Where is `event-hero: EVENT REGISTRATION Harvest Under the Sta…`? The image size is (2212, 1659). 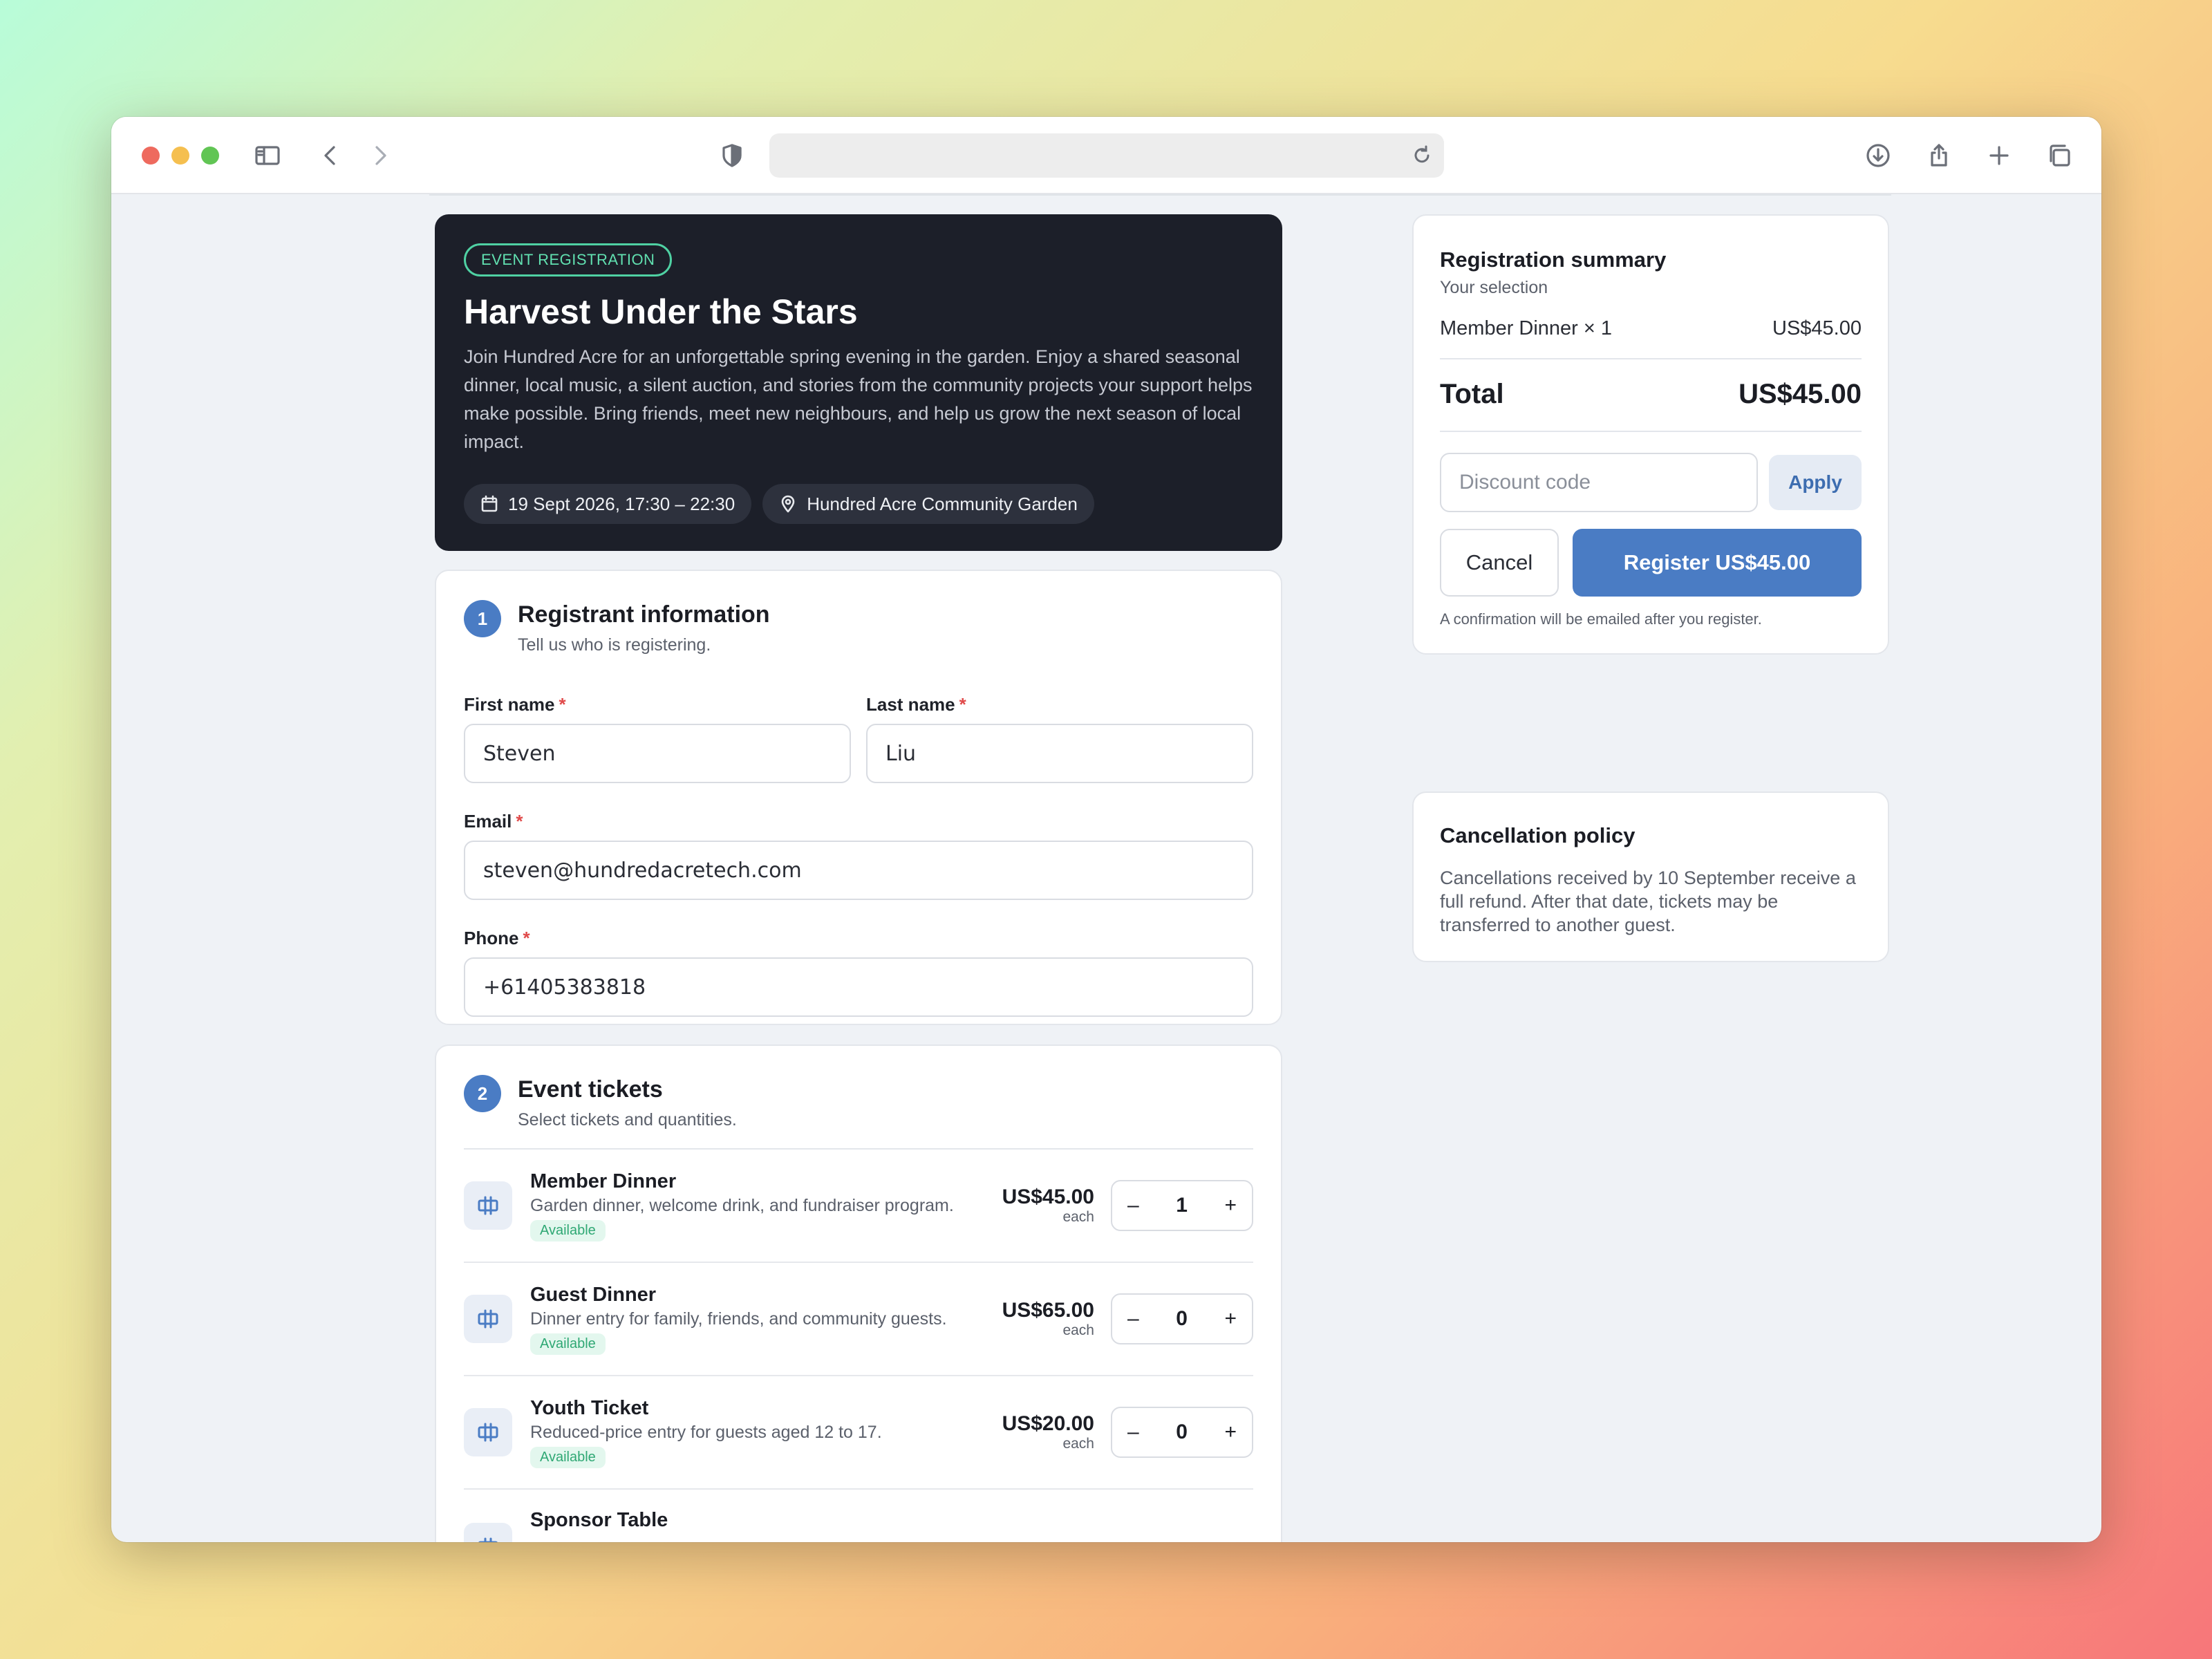
event-hero: EVENT REGISTRATION Harvest Under the Sta… is located at coordinates (859, 383).